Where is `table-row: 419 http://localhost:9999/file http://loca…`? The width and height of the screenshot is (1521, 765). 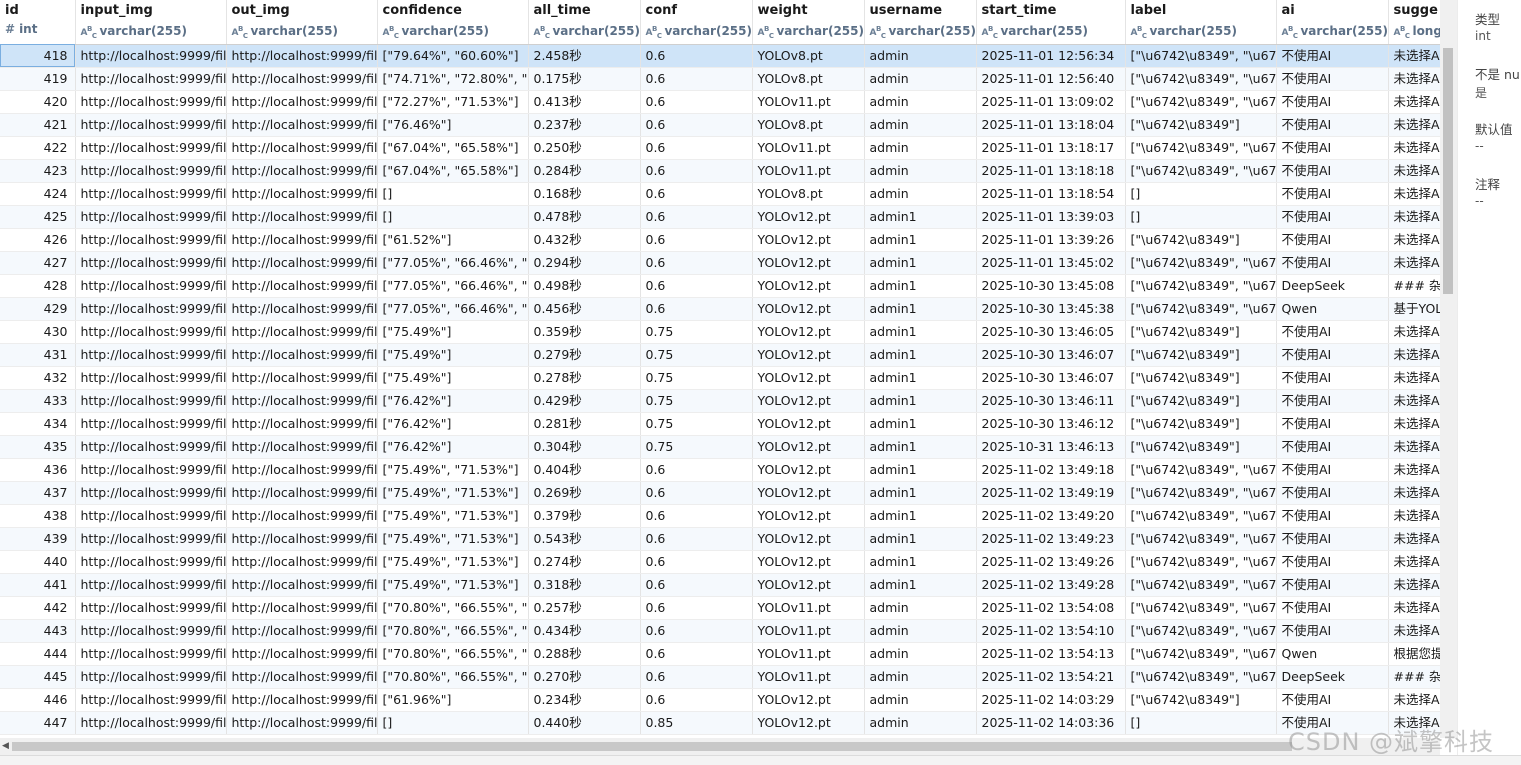 table-row: 419 http://localhost:9999/file http://loca… is located at coordinates (720, 79).